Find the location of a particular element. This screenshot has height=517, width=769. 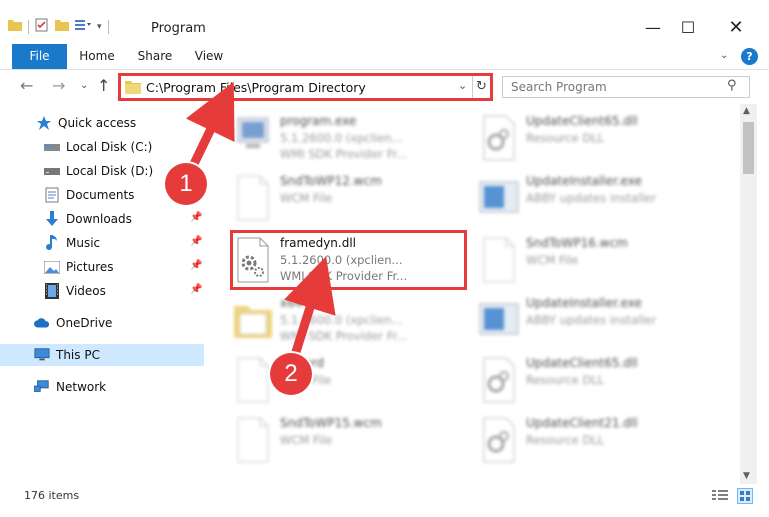

back-arrow-icon: ← is located at coordinates (26, 85).